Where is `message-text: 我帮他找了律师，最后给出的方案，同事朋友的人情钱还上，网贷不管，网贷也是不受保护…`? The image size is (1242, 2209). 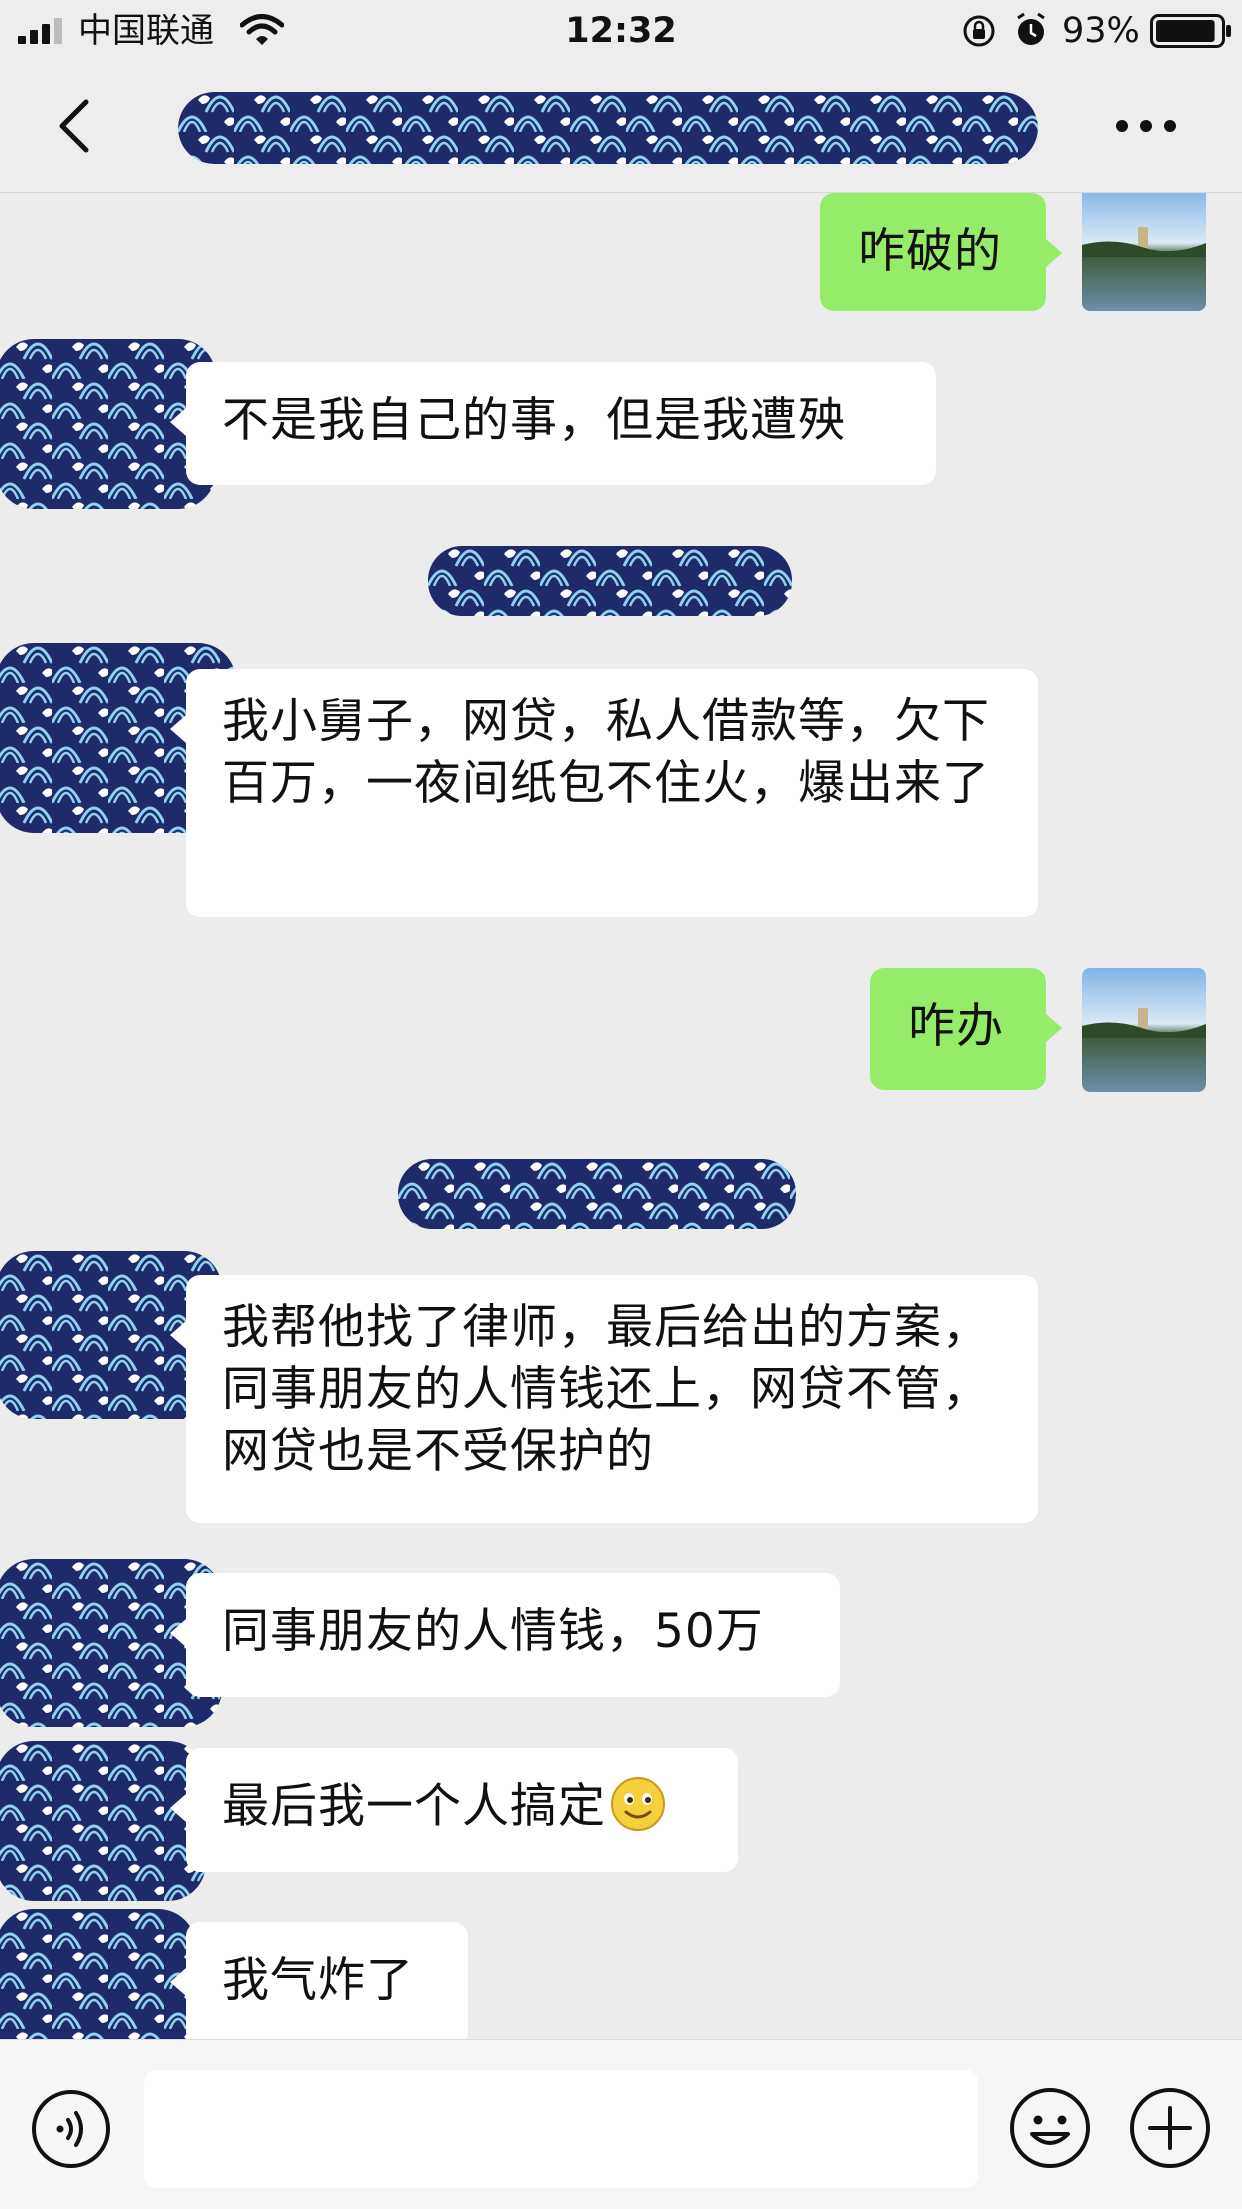
message-text: 我帮他找了律师，最后给出的方案，同事朋友的人情钱还上，网贷不管，网贷也是不受保护… is located at coordinates (606, 1389).